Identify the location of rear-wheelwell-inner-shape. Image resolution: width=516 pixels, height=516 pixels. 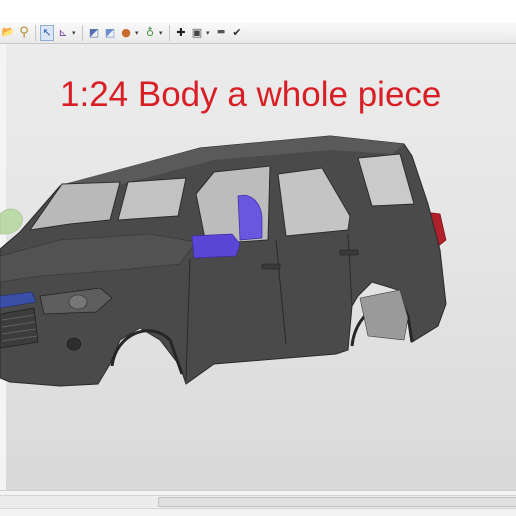
(384, 315).